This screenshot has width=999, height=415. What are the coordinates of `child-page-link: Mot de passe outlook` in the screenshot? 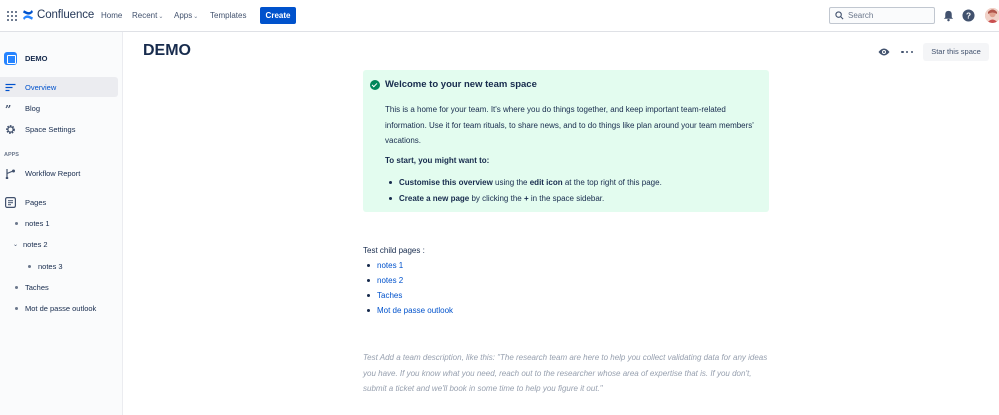 It's located at (408, 310).